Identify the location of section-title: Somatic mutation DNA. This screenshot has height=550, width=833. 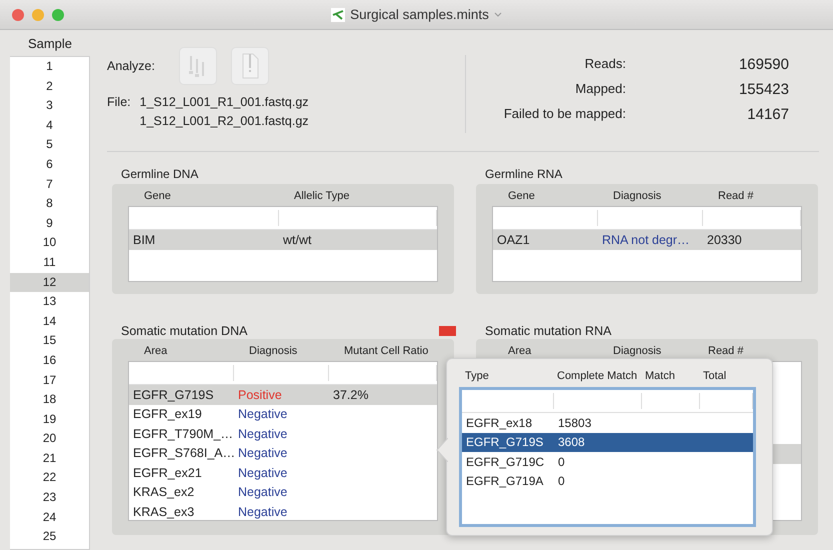
(184, 331).